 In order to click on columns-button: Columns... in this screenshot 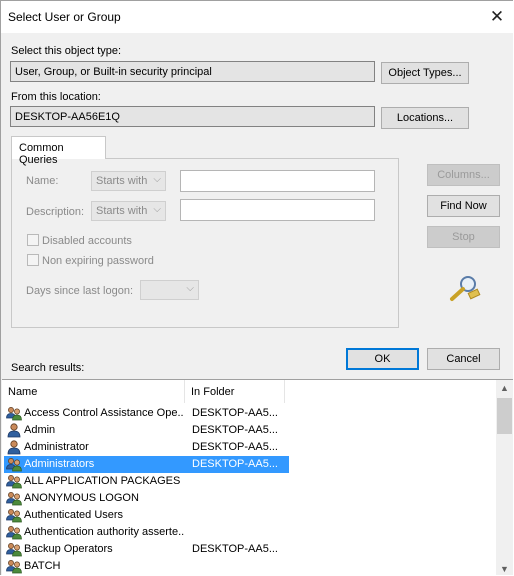, I will do `click(463, 175)`.